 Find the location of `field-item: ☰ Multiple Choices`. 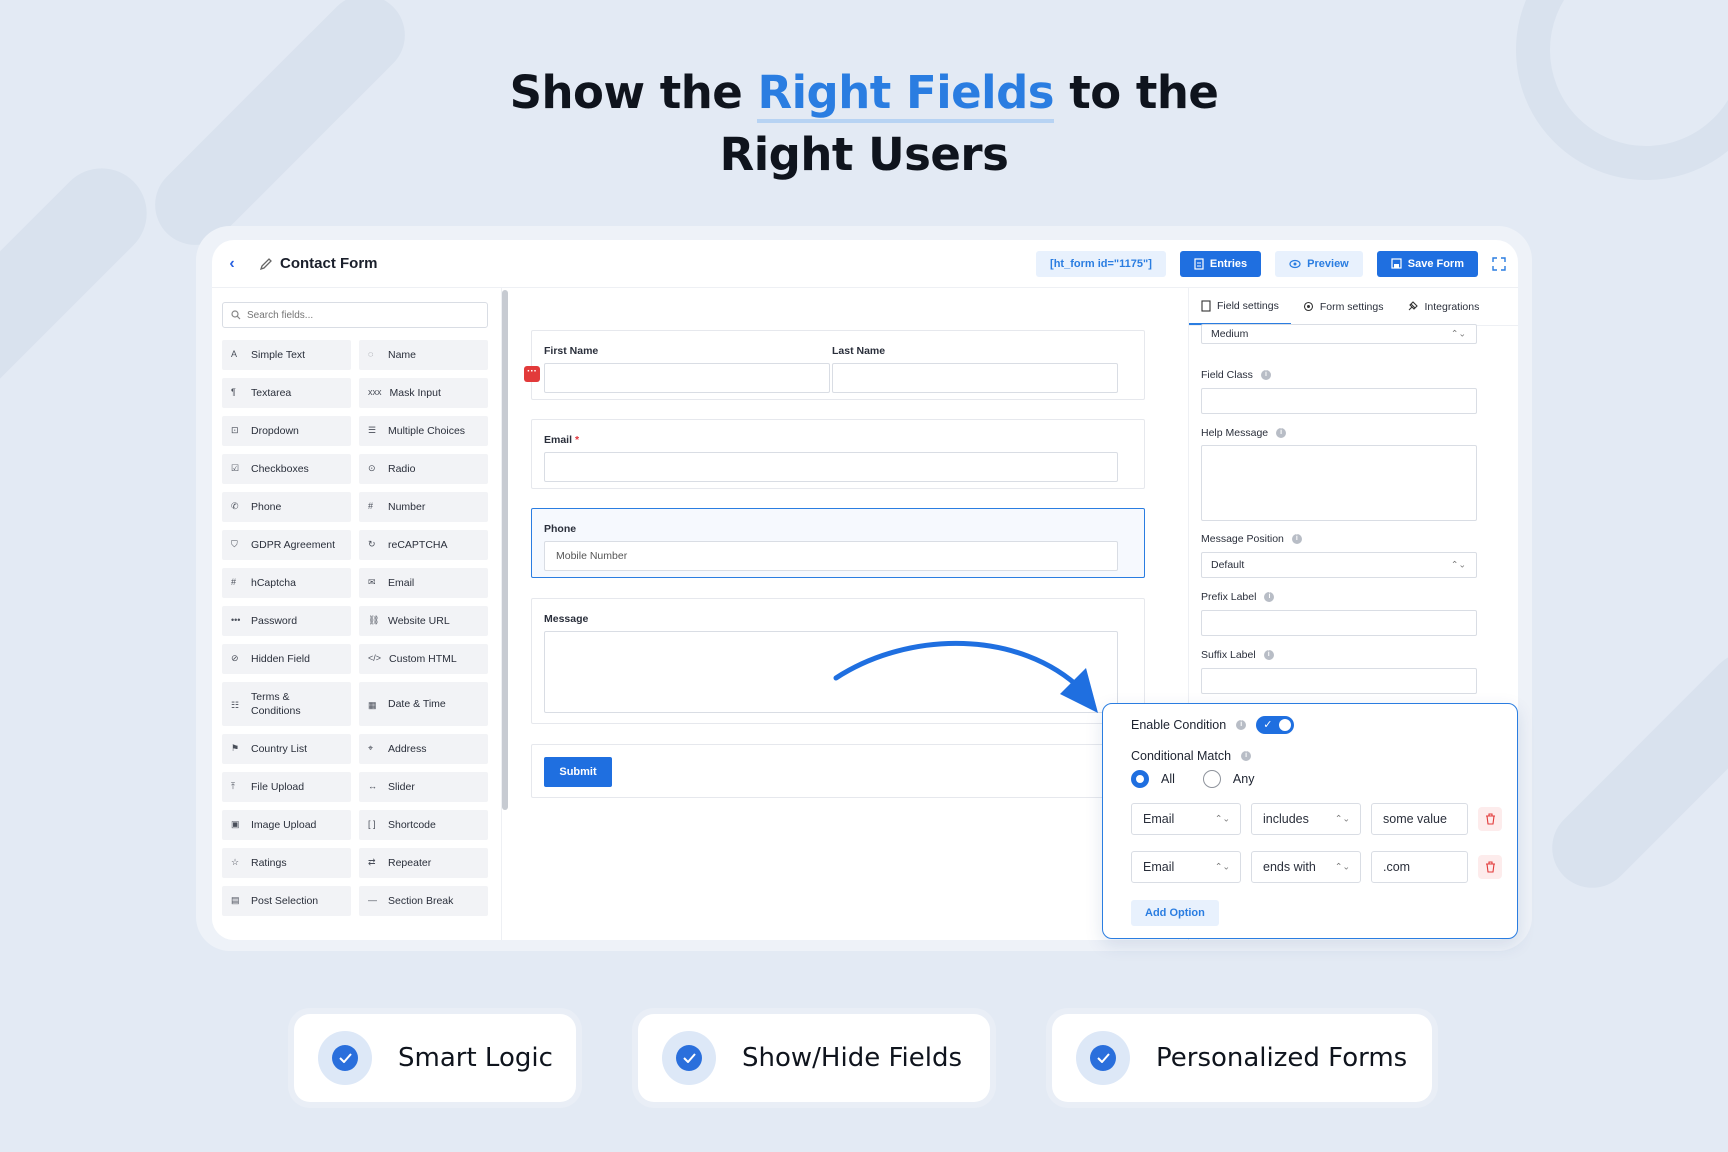

field-item: ☰ Multiple Choices is located at coordinates (423, 431).